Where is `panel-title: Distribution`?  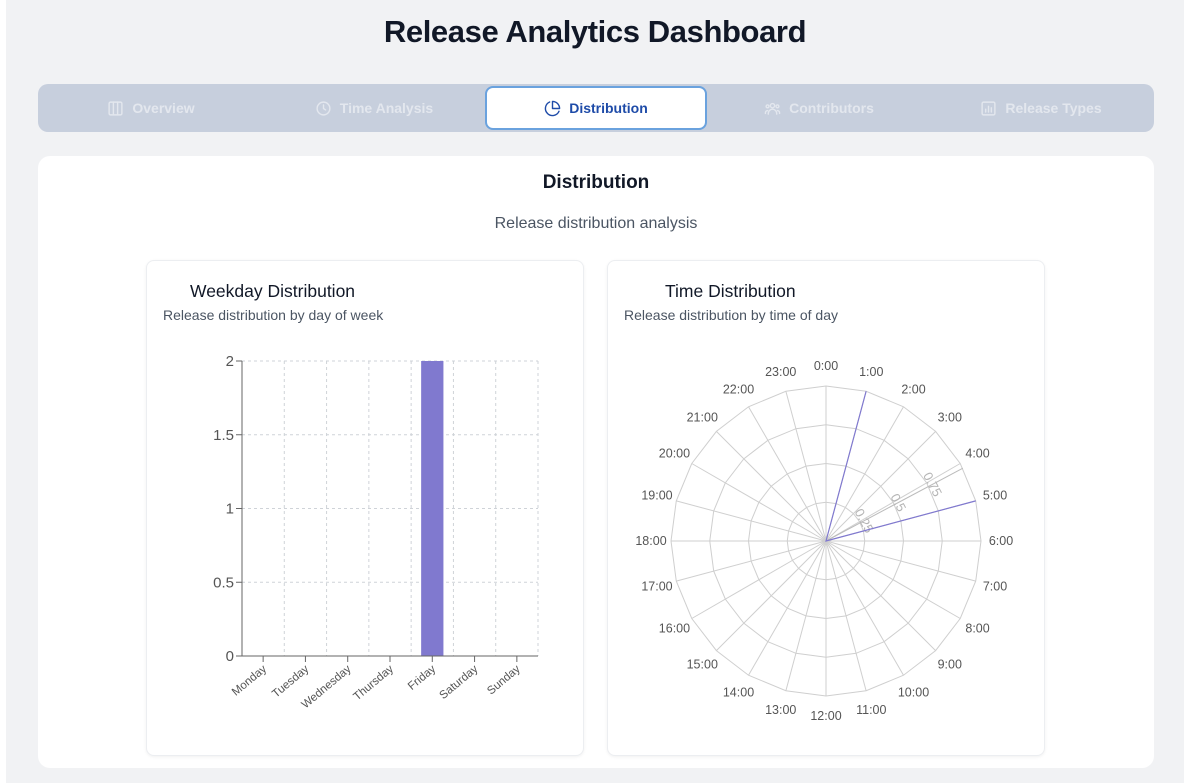
panel-title: Distribution is located at coordinates (596, 182).